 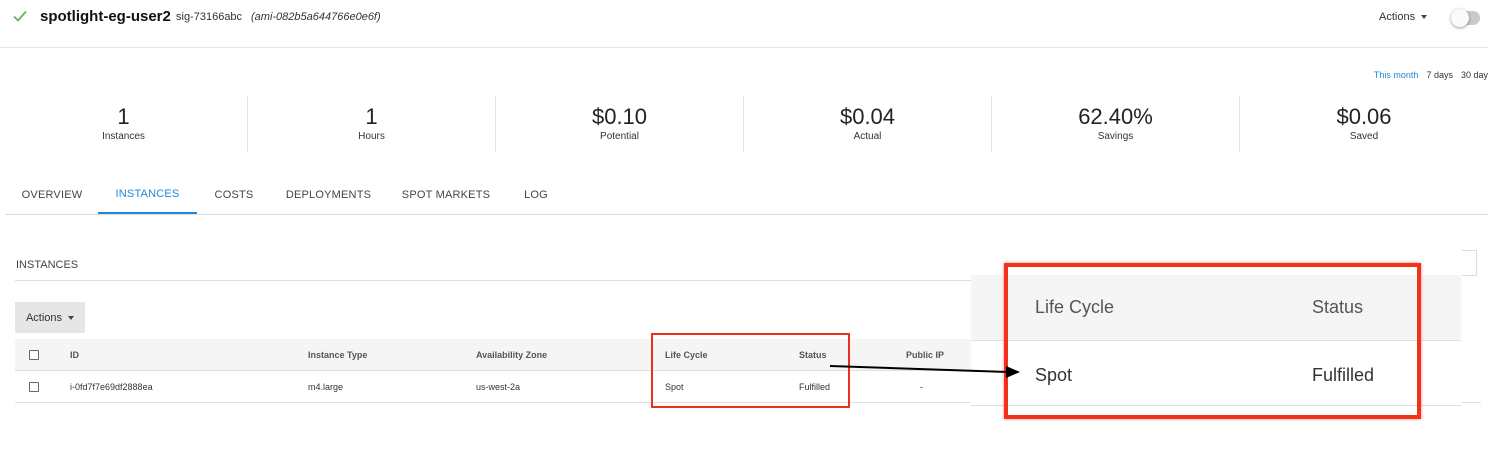 What do you see at coordinates (105, 16) in the screenshot?
I see `group-name: spotlight-eg-user2` at bounding box center [105, 16].